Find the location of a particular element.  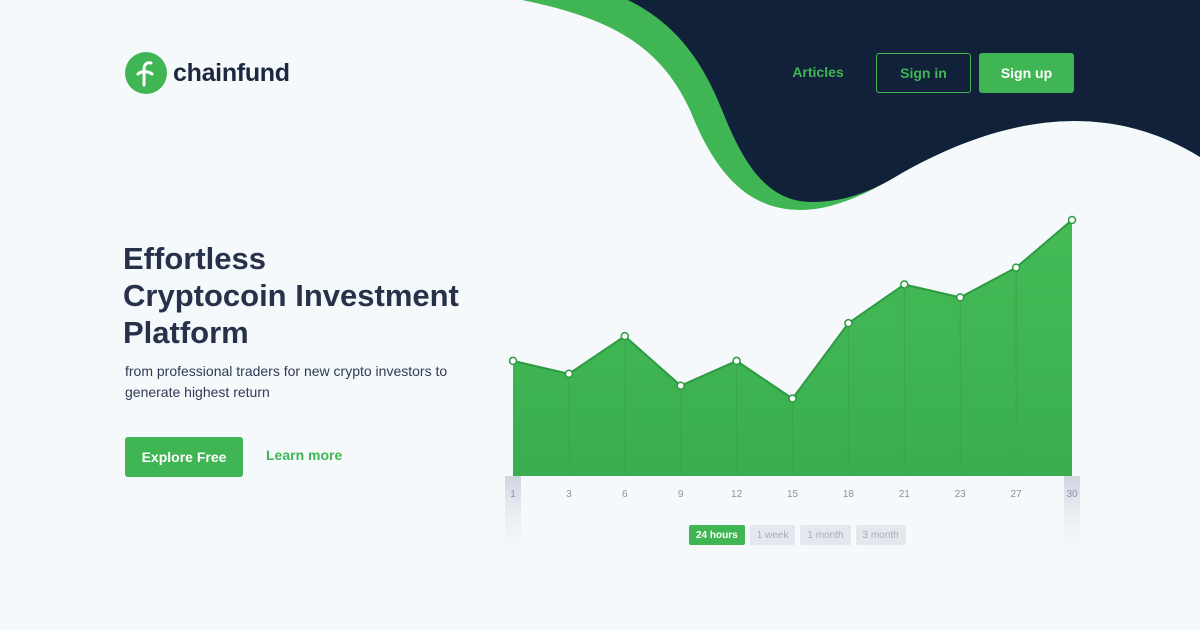

hero-title-line: Platform is located at coordinates (186, 332).